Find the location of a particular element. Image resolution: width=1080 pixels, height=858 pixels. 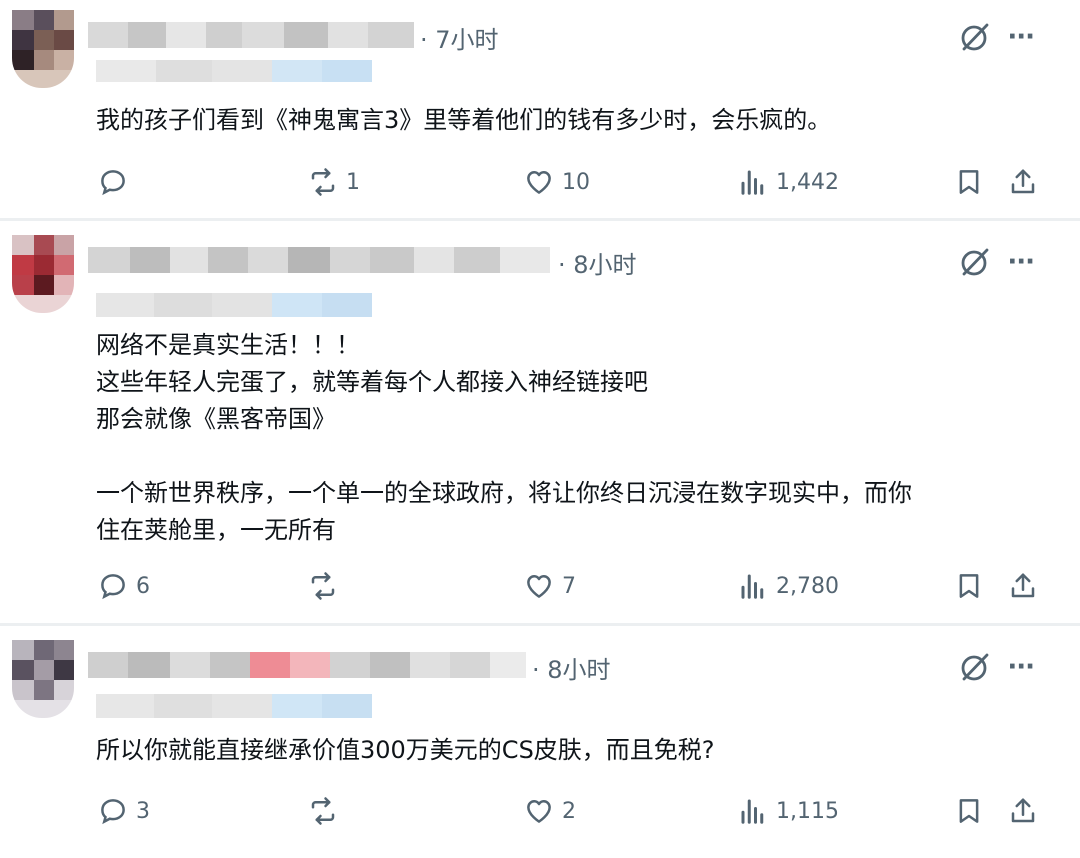

reply-button: 3 is located at coordinates (124, 811).